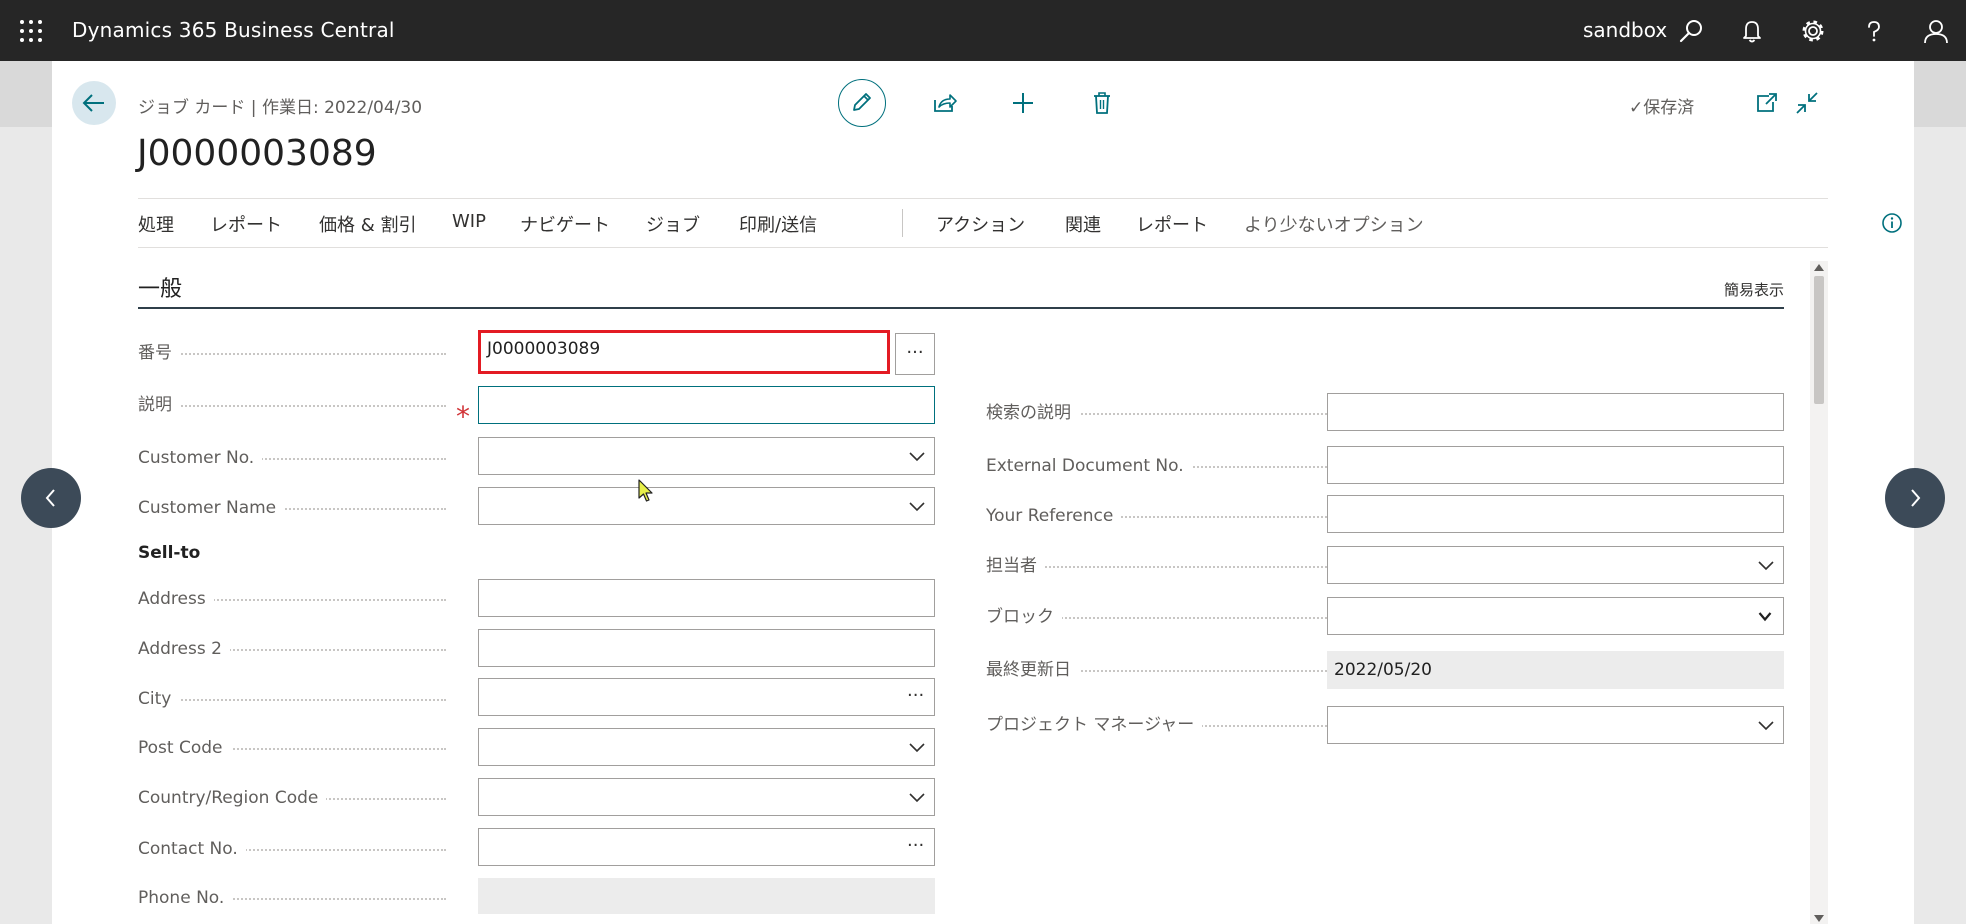 Image resolution: width=1966 pixels, height=924 pixels. I want to click on open-new-window-icon, so click(1766, 103).